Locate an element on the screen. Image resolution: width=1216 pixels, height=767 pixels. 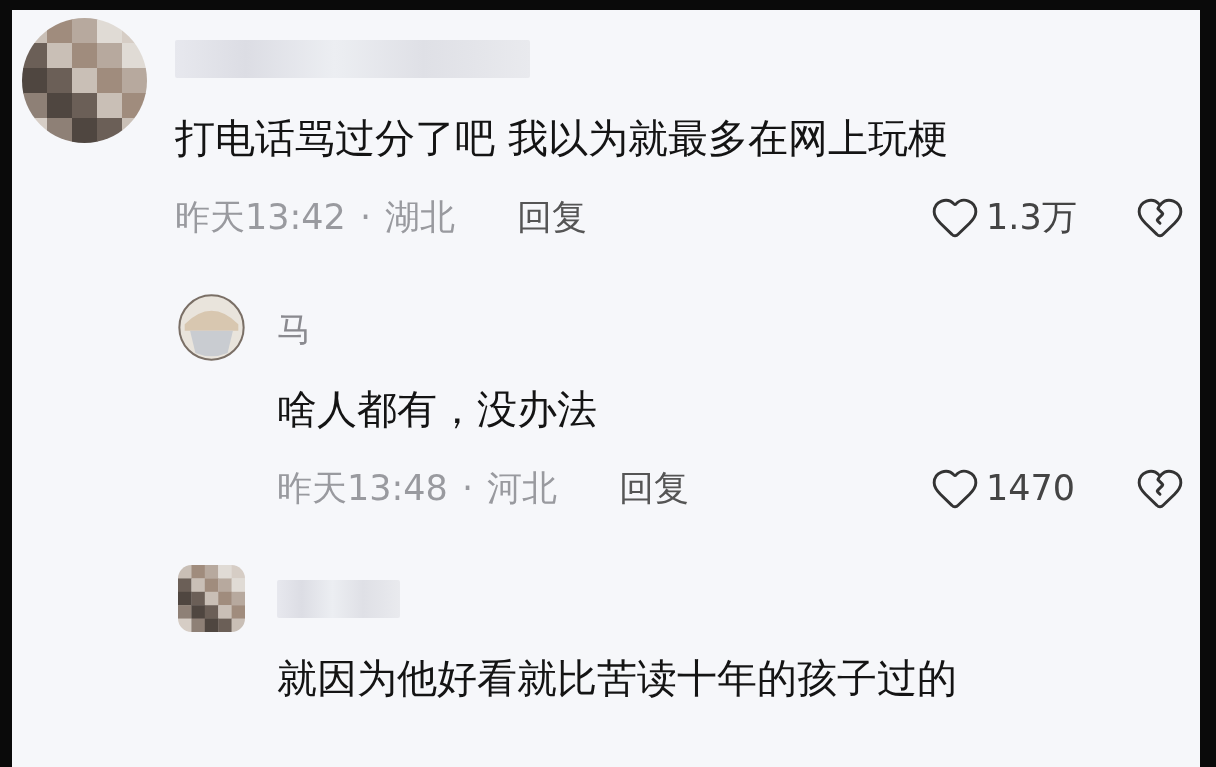
comment-text: 打电话骂过分了吧 我以为就最多在网上玩梗 is located at coordinates (561, 138).